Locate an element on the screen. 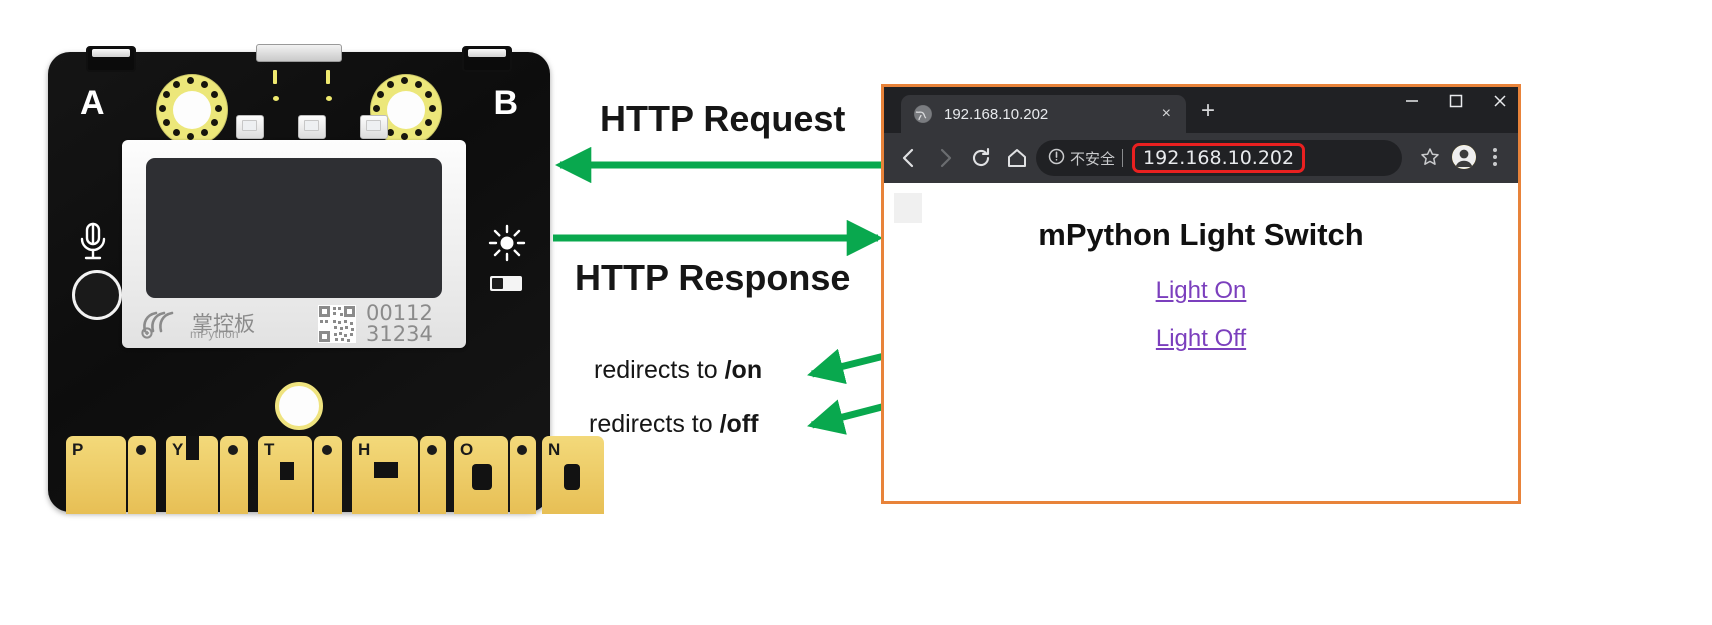 The image size is (1712, 625). board-brand-en: mPython is located at coordinates (214, 334).